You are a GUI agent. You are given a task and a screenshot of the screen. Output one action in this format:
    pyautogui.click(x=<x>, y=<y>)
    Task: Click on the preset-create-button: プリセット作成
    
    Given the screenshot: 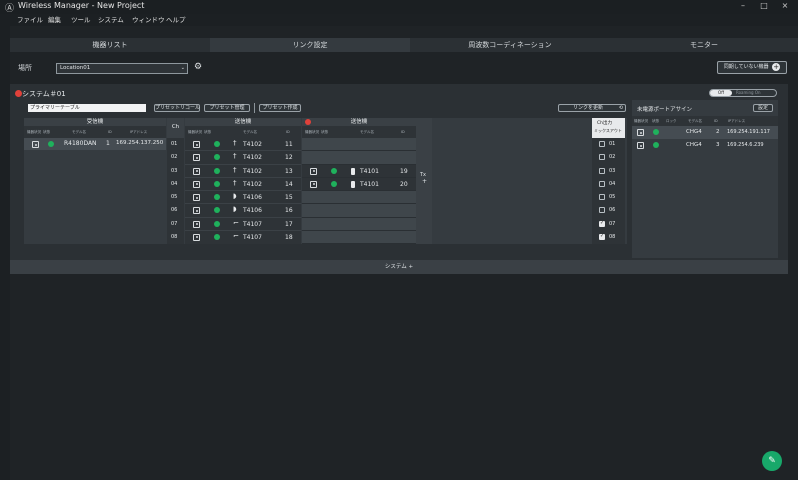 What is the action you would take?
    pyautogui.click(x=280, y=108)
    